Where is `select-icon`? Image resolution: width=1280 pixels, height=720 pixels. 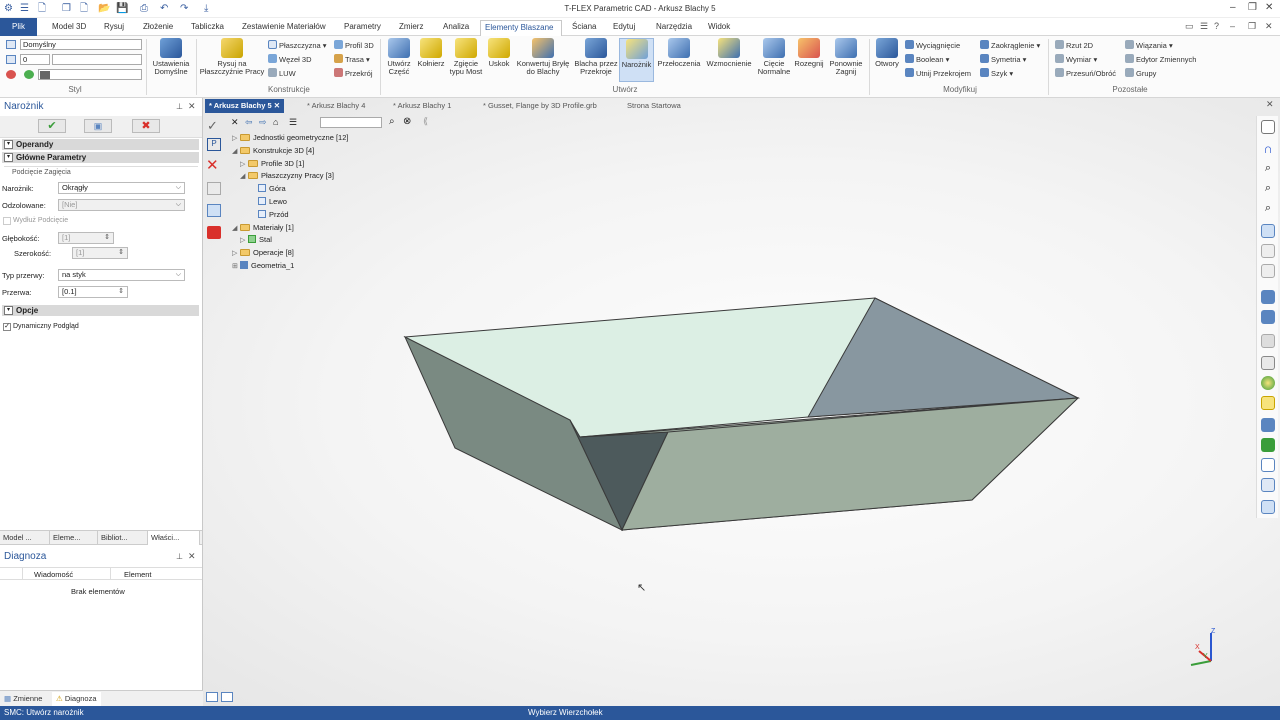
select-icon is located at coordinates (214, 188).